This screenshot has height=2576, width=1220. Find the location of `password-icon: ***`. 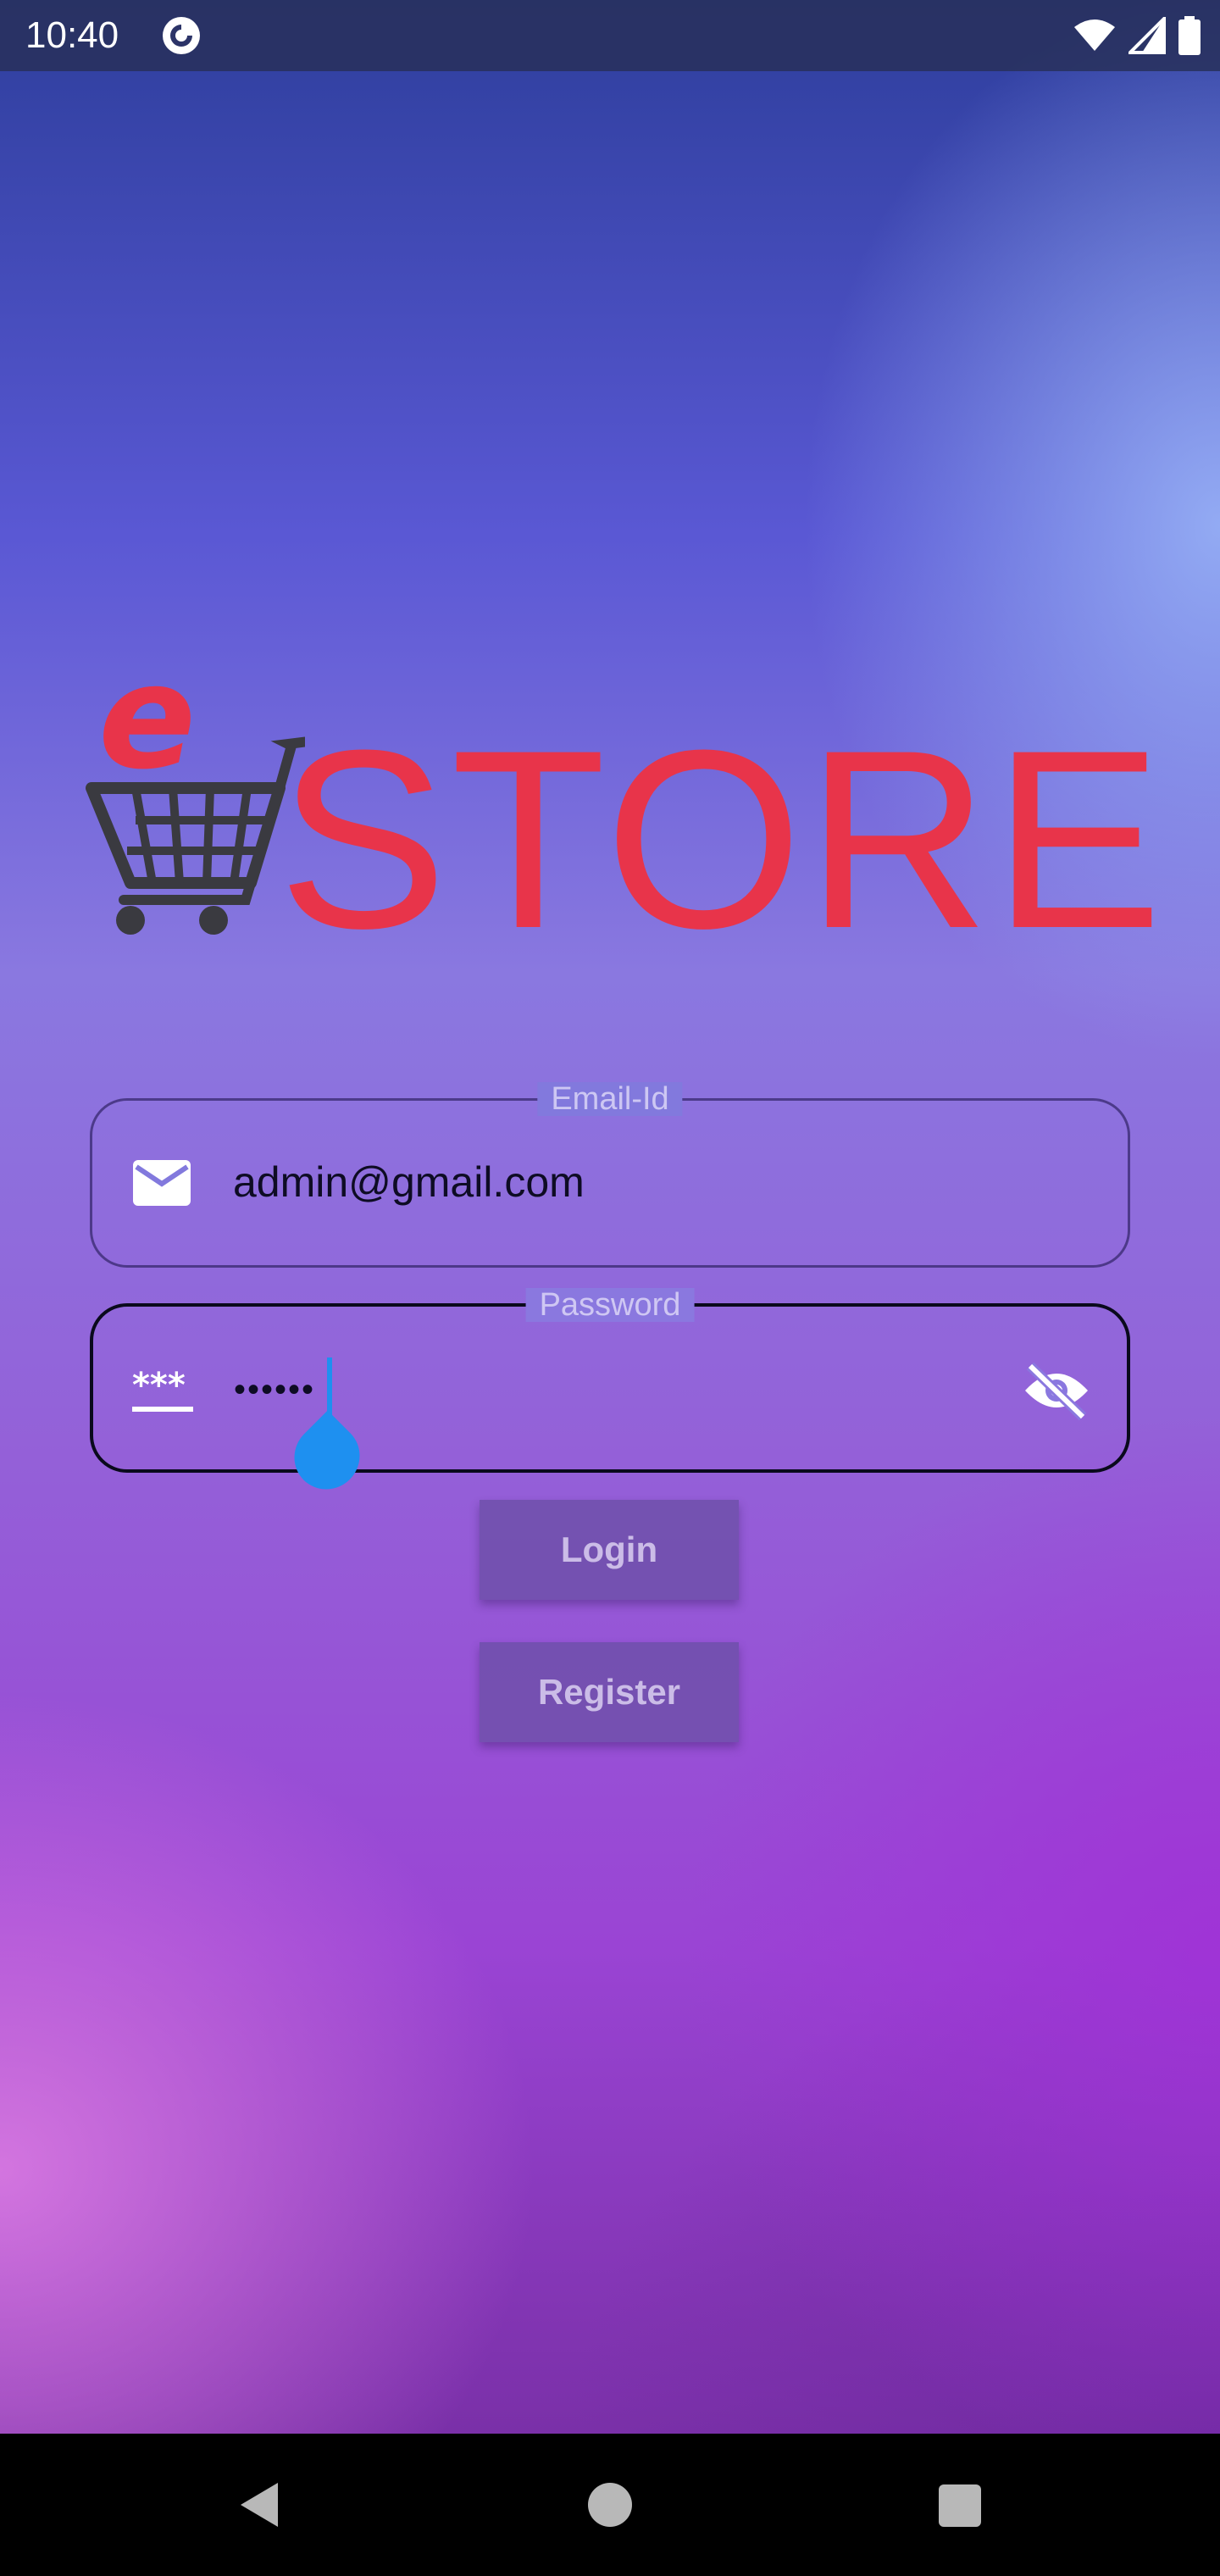

password-icon: *** is located at coordinates (162, 1389).